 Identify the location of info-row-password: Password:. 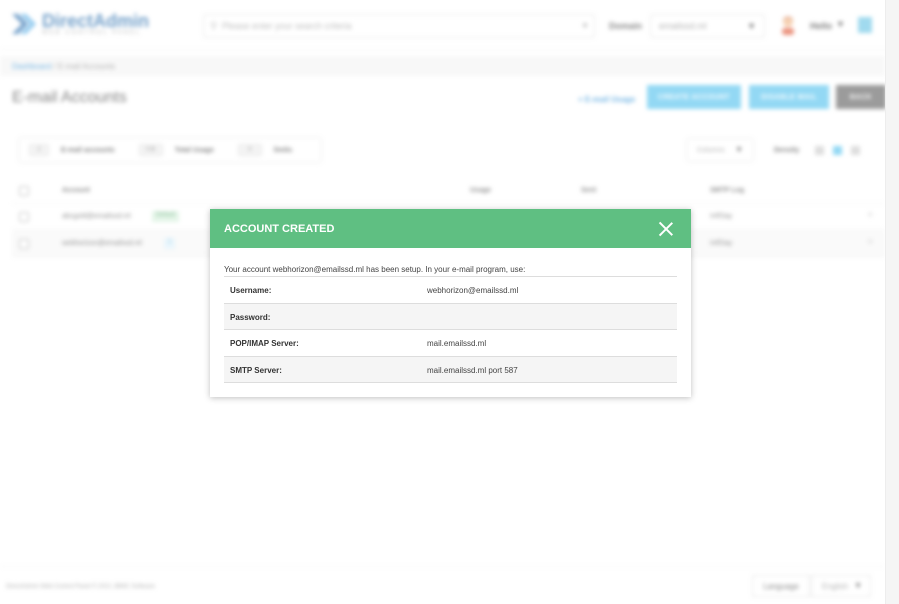
(450, 316).